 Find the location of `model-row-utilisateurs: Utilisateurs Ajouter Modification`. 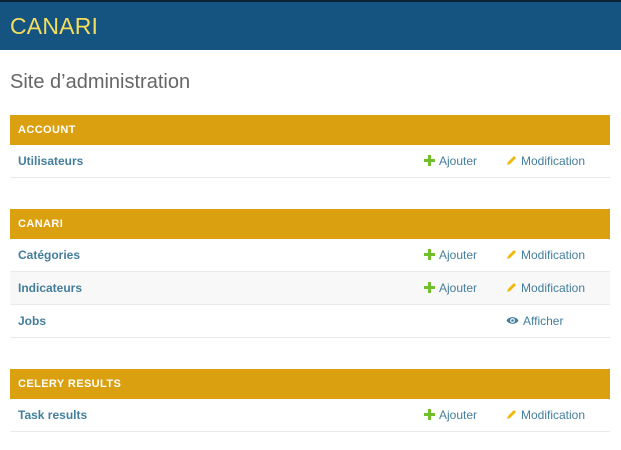

model-row-utilisateurs: Utilisateurs Ajouter Modification is located at coordinates (310, 161).